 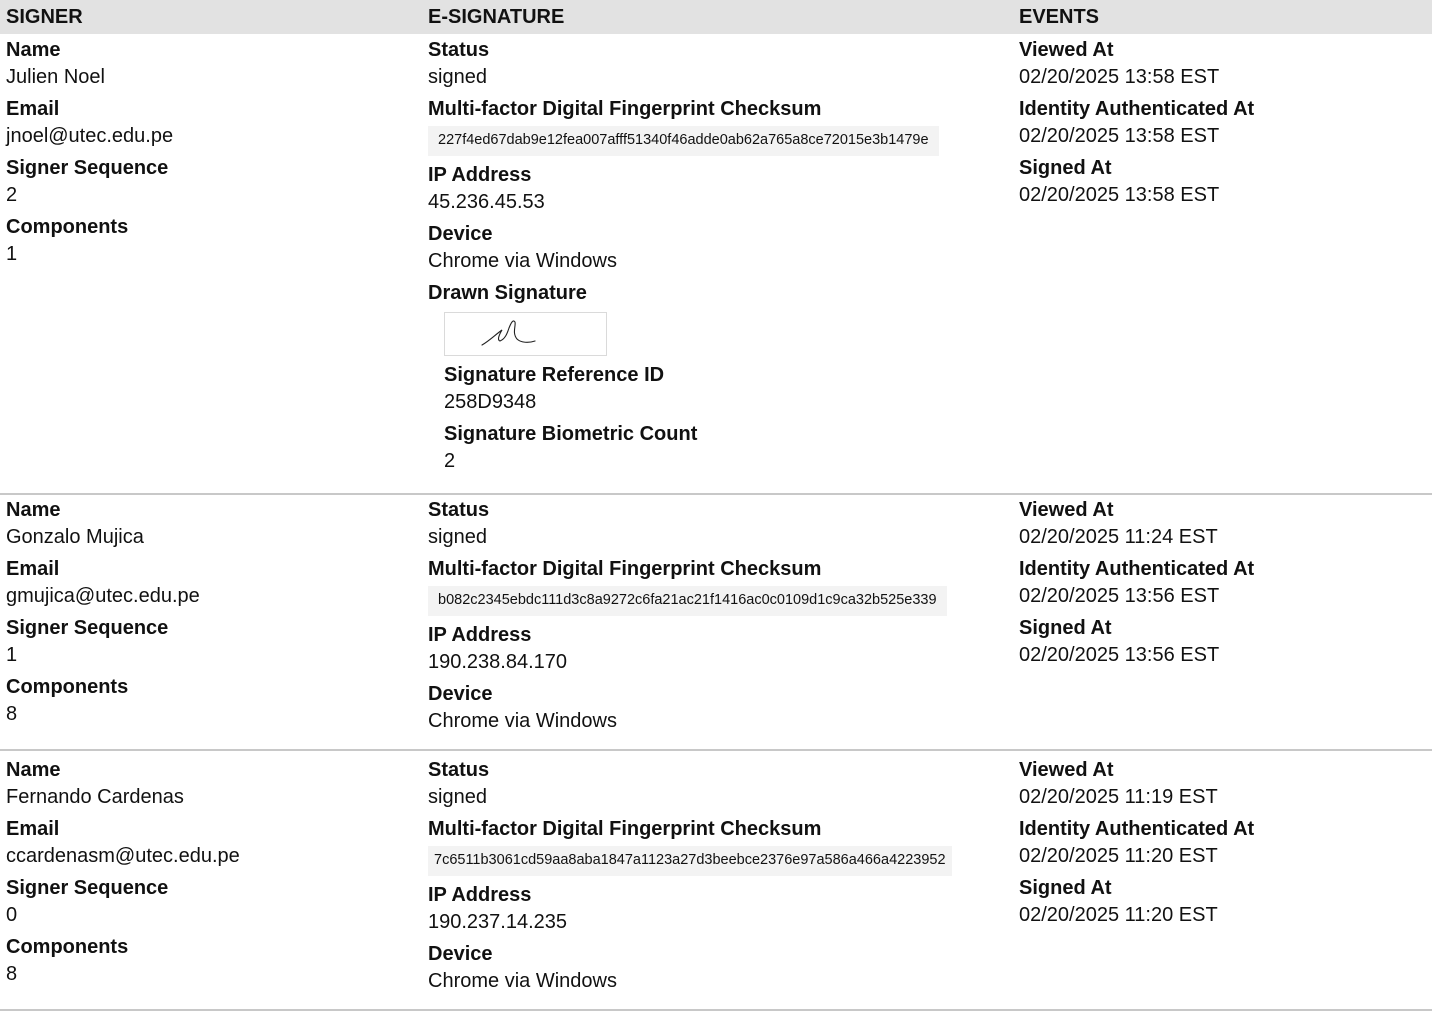 I want to click on ip-address: 190.238.84.170, so click(x=498, y=662).